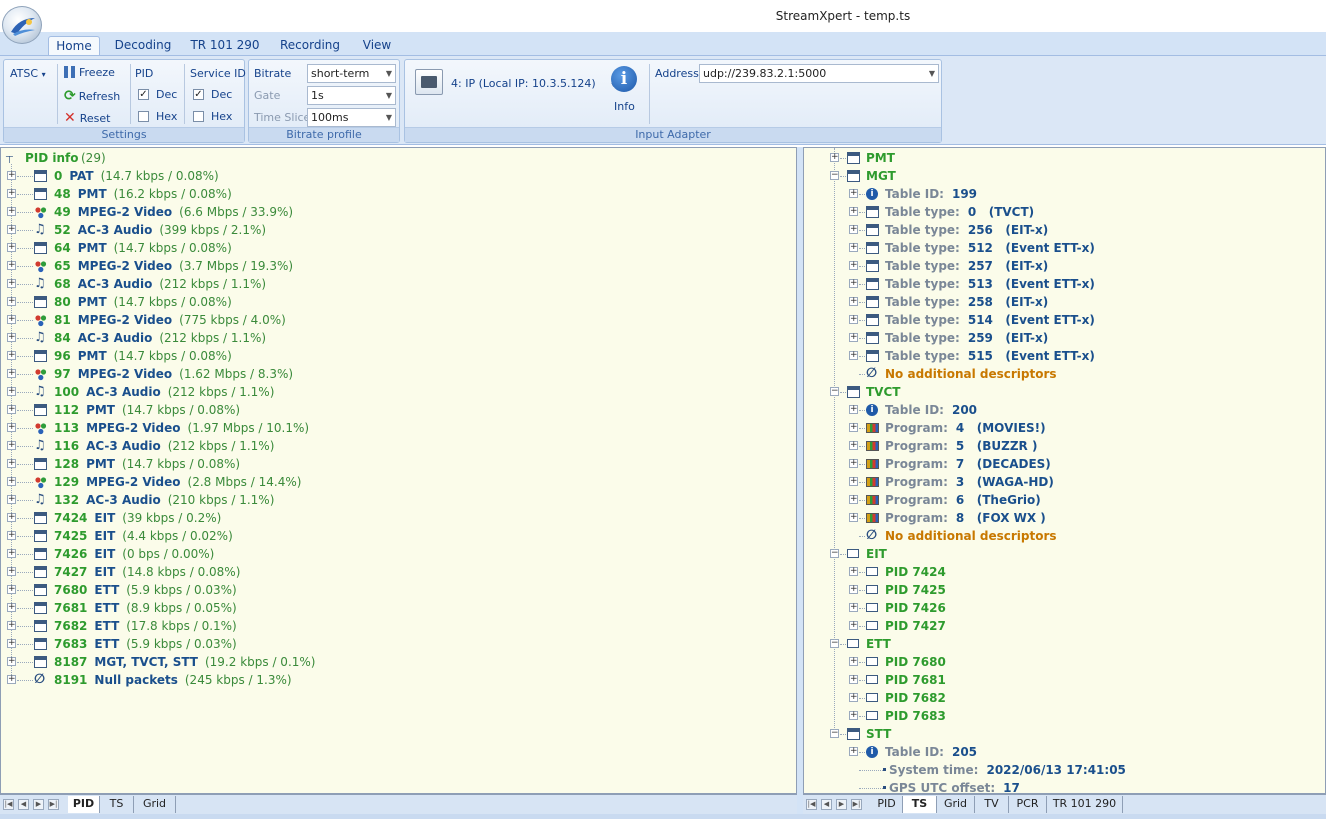 The image size is (1326, 819). What do you see at coordinates (87, 118) in the screenshot?
I see `reset-button: ✕ Reset` at bounding box center [87, 118].